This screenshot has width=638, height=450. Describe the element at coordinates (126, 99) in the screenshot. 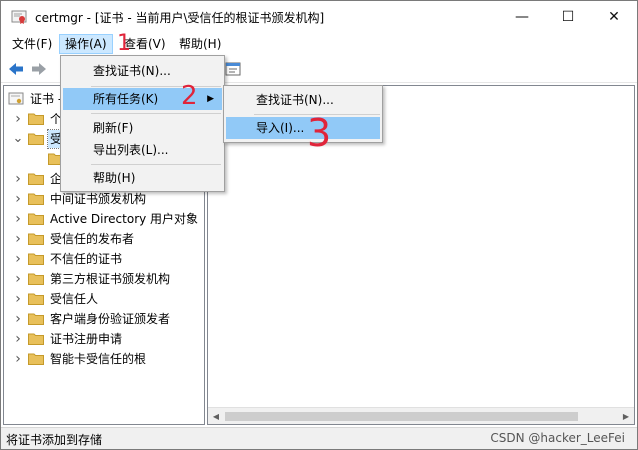

I see `all-tasks-label: 所有任务(K)` at that location.